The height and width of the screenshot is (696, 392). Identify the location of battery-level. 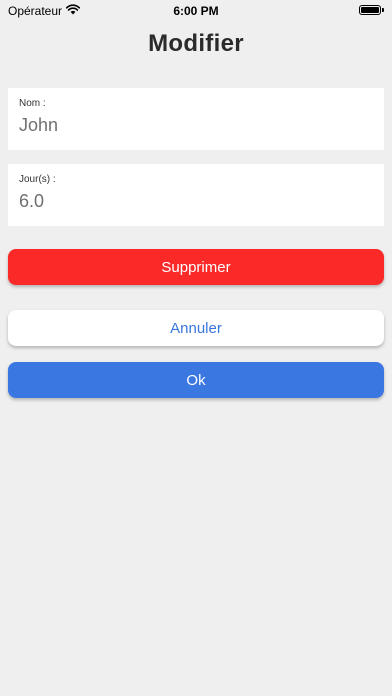
(370, 10).